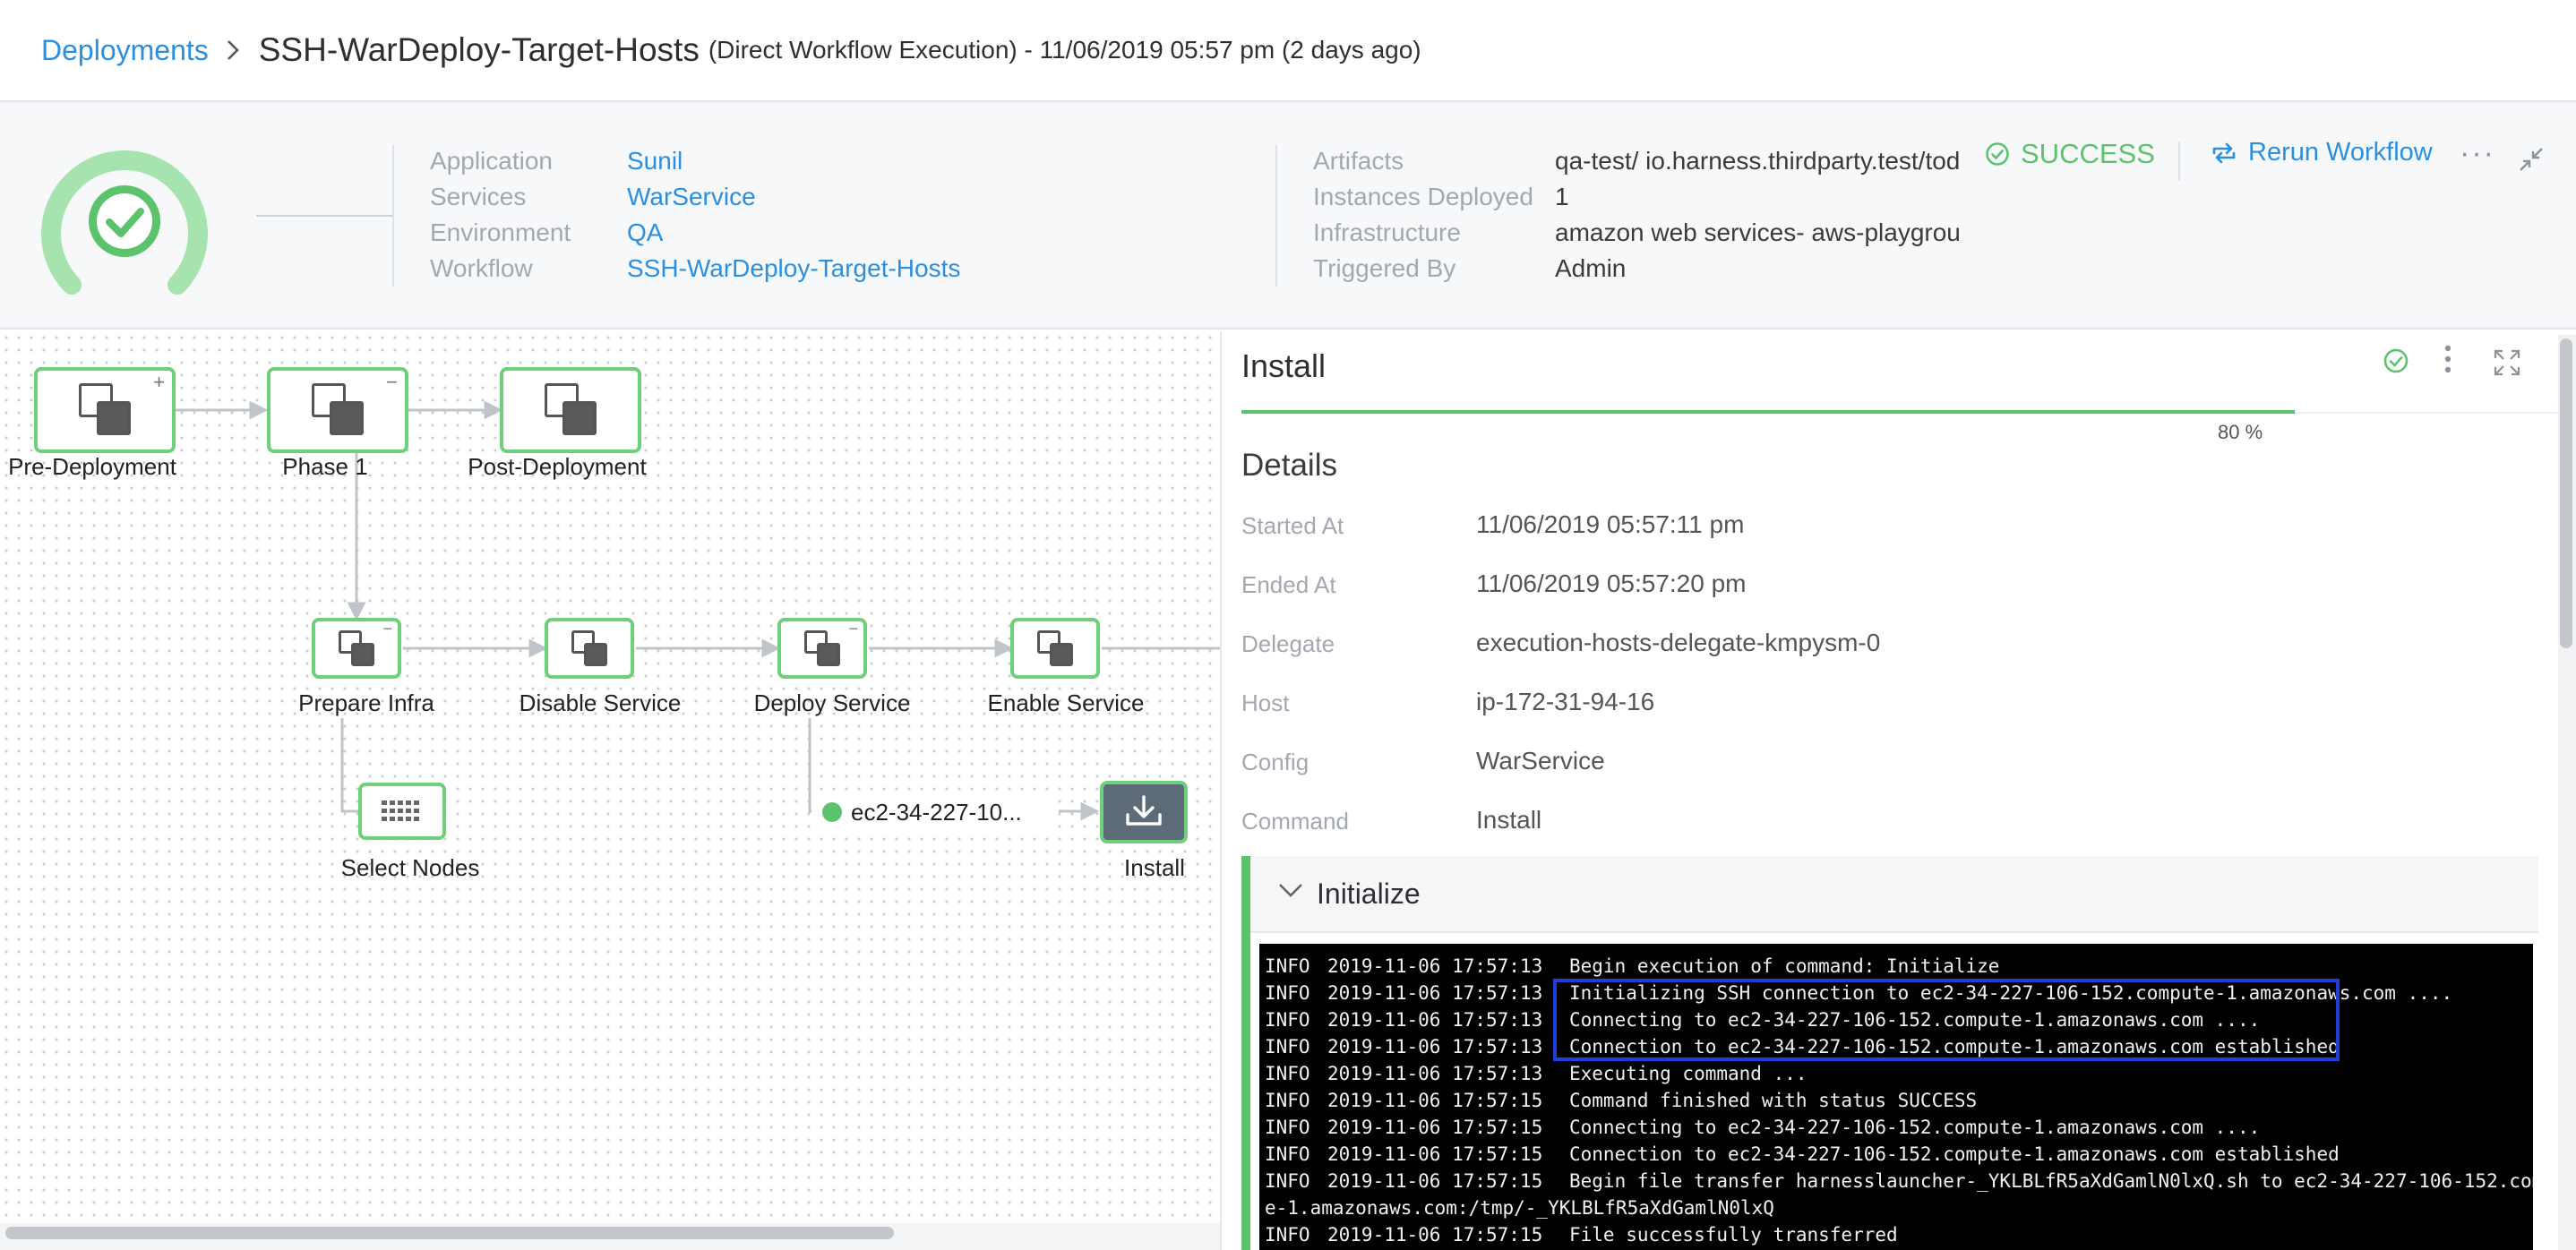 The height and width of the screenshot is (1250, 2576). I want to click on grid-icon, so click(400, 811).